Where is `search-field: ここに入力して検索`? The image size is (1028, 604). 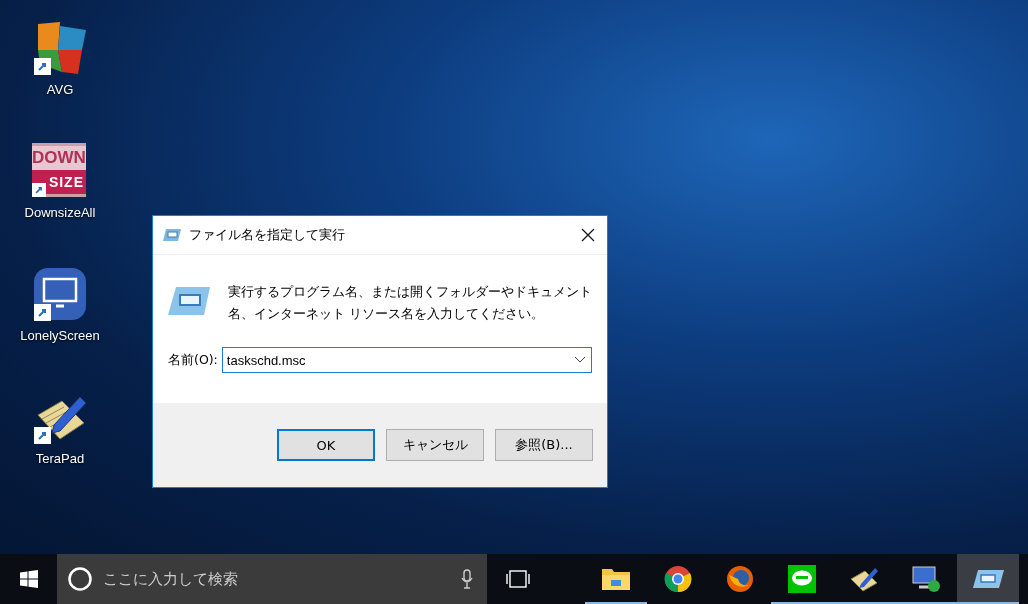
search-field: ここに入力して検索 is located at coordinates (272, 579).